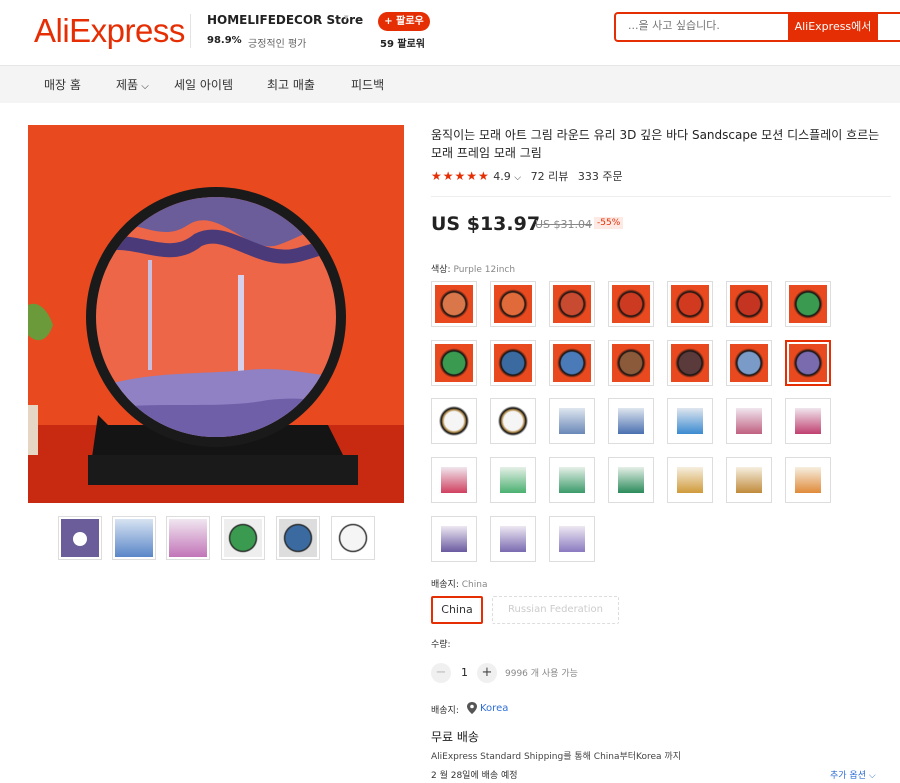  Describe the element at coordinates (486, 224) in the screenshot. I see `current-price: US $13.97` at that location.